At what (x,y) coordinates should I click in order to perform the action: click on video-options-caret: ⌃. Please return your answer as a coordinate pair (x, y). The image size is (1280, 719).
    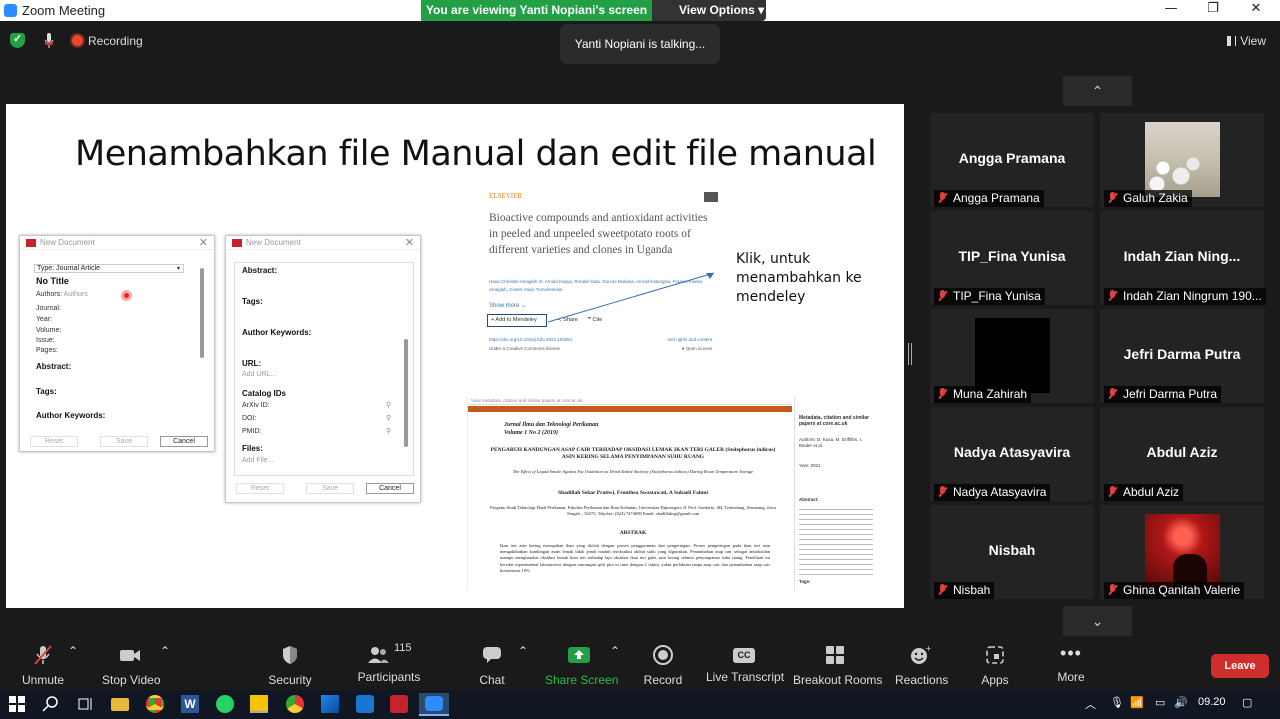
    Looking at the image, I should click on (165, 651).